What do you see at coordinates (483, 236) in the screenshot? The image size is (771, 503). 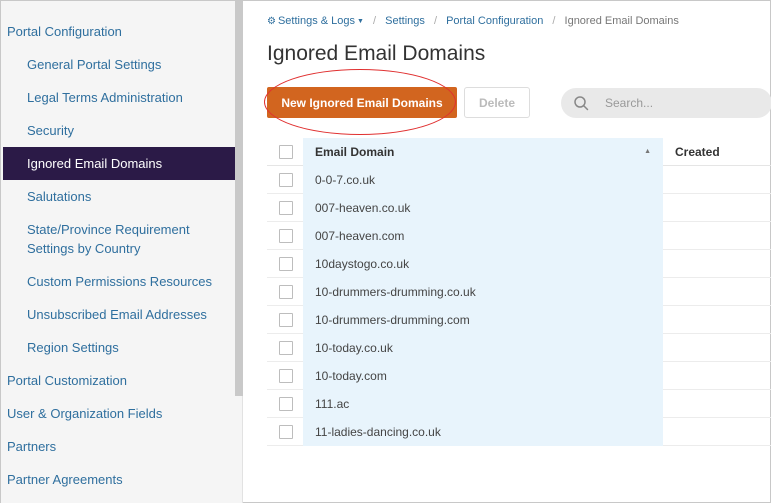 I see `email-domain-cell: 007-heaven.com` at bounding box center [483, 236].